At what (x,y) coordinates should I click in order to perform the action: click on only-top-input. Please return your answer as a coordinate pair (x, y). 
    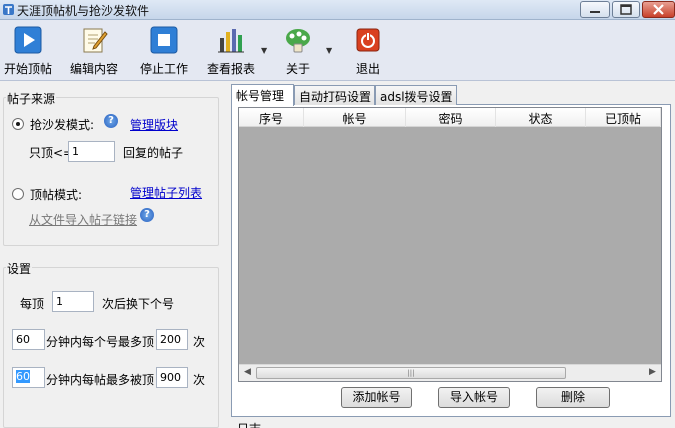
    Looking at the image, I should click on (91, 151).